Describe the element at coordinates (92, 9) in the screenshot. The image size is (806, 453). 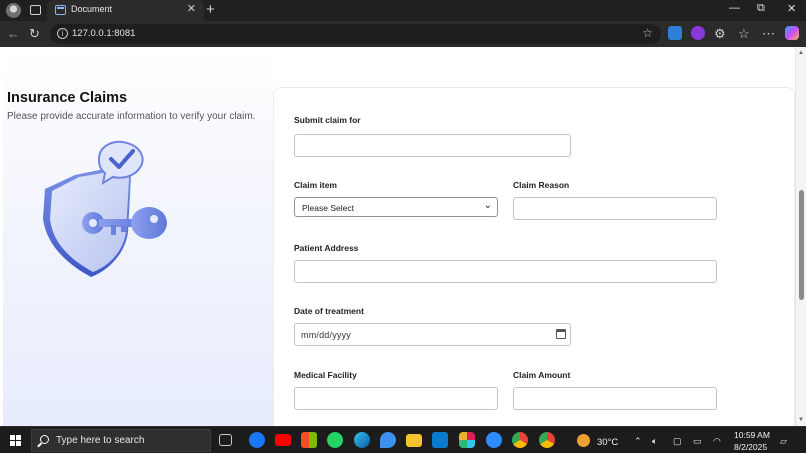
I see `tab-title: Document` at that location.